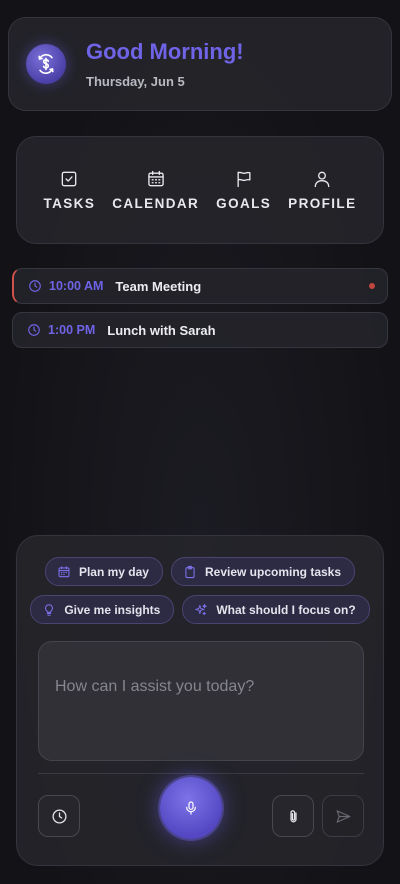 Image resolution: width=400 pixels, height=884 pixels. Describe the element at coordinates (372, 286) in the screenshot. I see `status-dot` at that location.